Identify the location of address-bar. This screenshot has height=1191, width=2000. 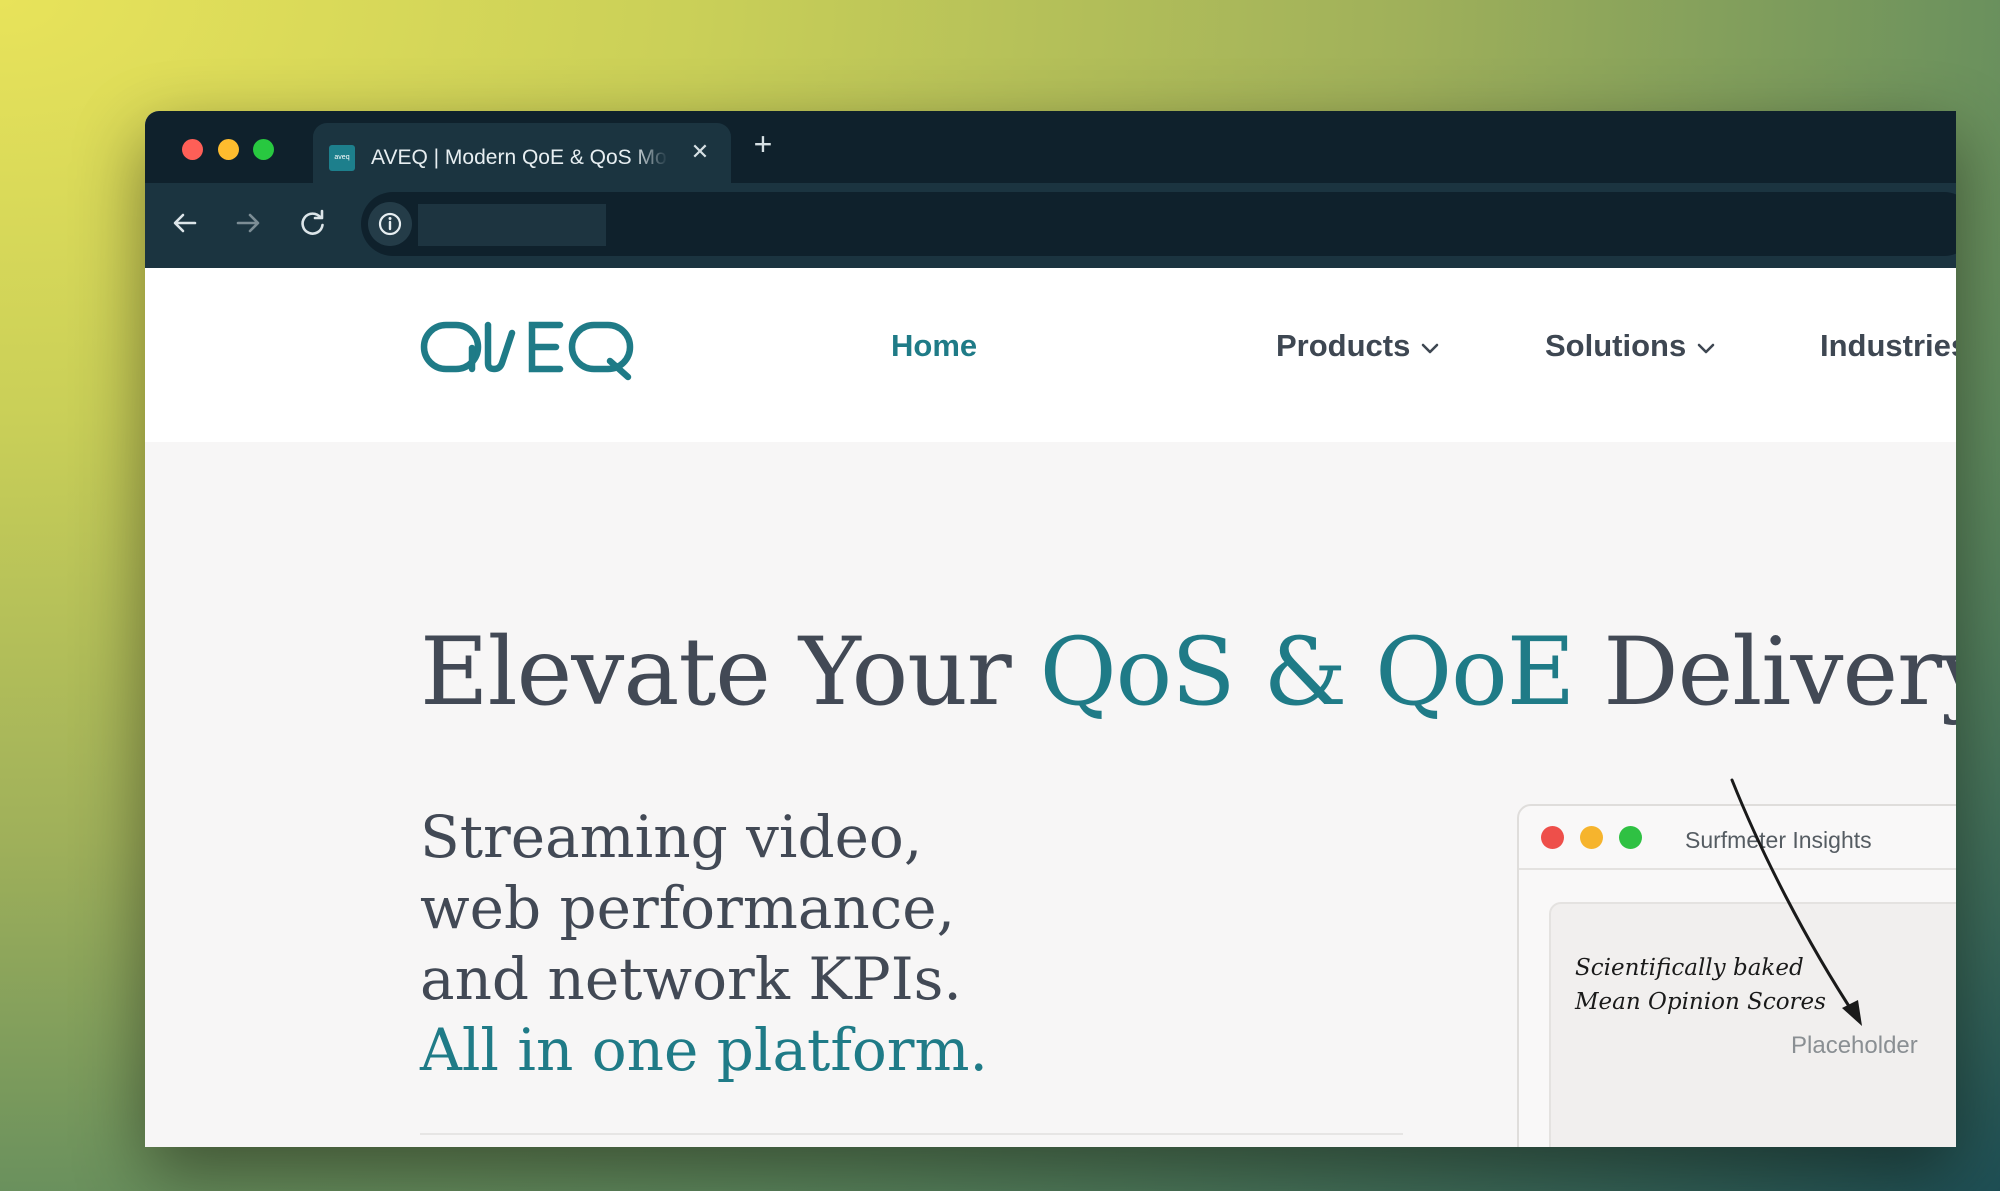
(1158, 224).